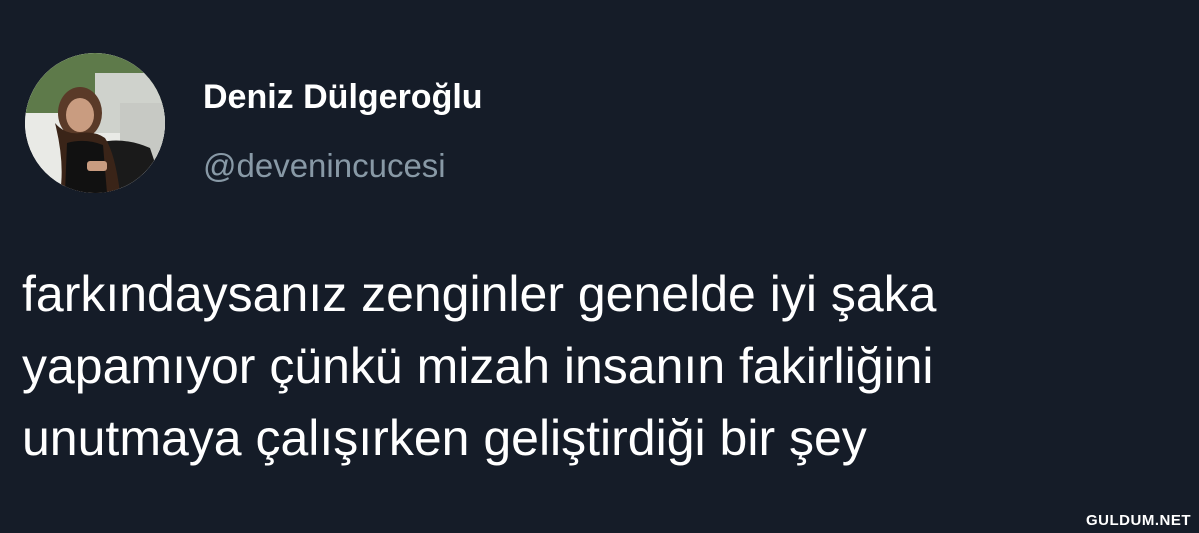 This screenshot has height=533, width=1199. Describe the element at coordinates (444, 438) in the screenshot. I see `tweet-text-line: unutmaya çalışırken geliştirdiği bir şey` at that location.